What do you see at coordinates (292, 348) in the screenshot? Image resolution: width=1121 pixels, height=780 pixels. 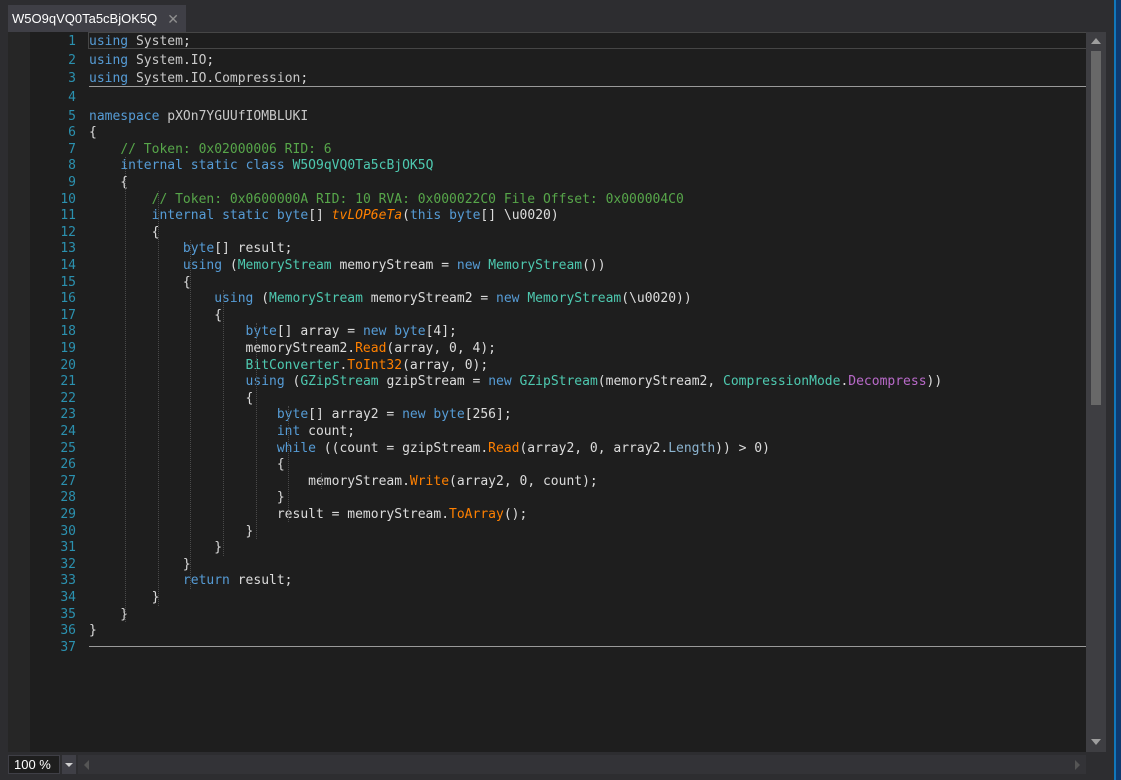 I see `code-line: memoryStream2.Read(array, 0, 4);` at bounding box center [292, 348].